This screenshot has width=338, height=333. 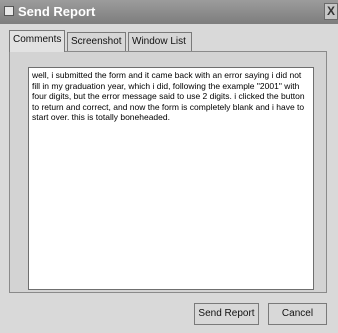 What do you see at coordinates (96, 42) in the screenshot?
I see `tab-screenshot: Screenshot` at bounding box center [96, 42].